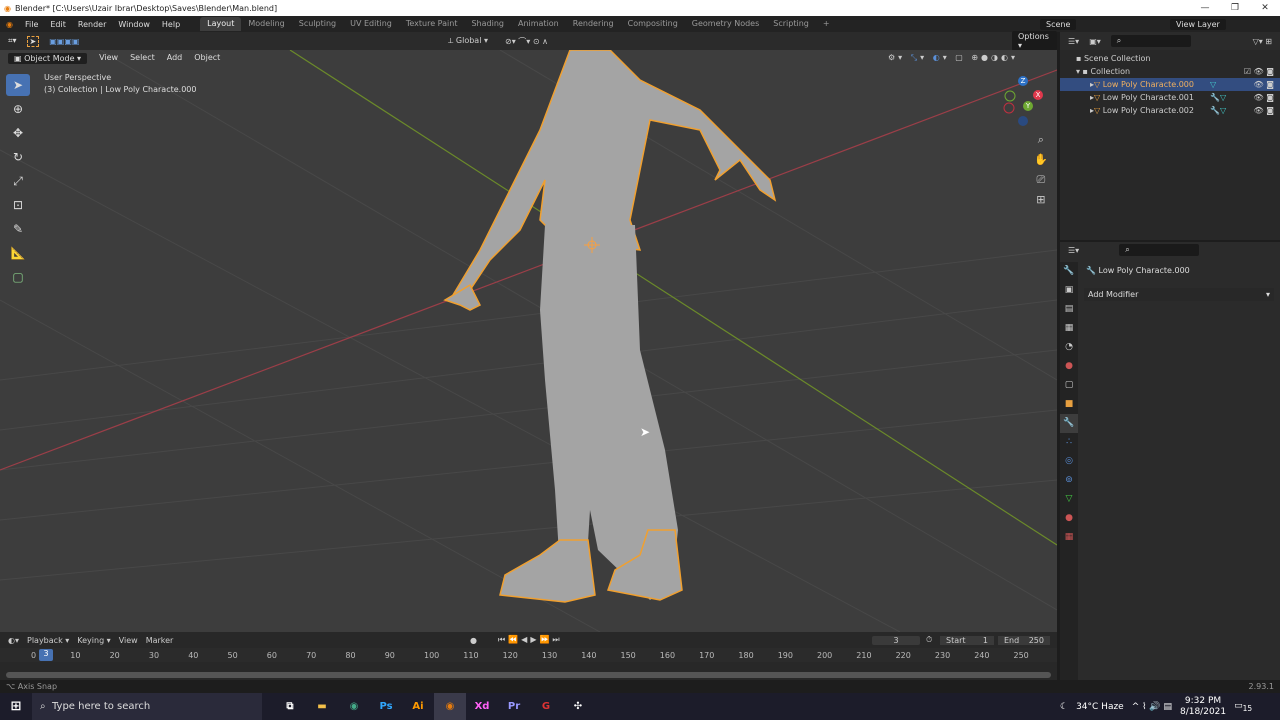 The width and height of the screenshot is (1280, 720). Describe the element at coordinates (16, 706) in the screenshot. I see `windows-start-icon: ⊞` at that location.